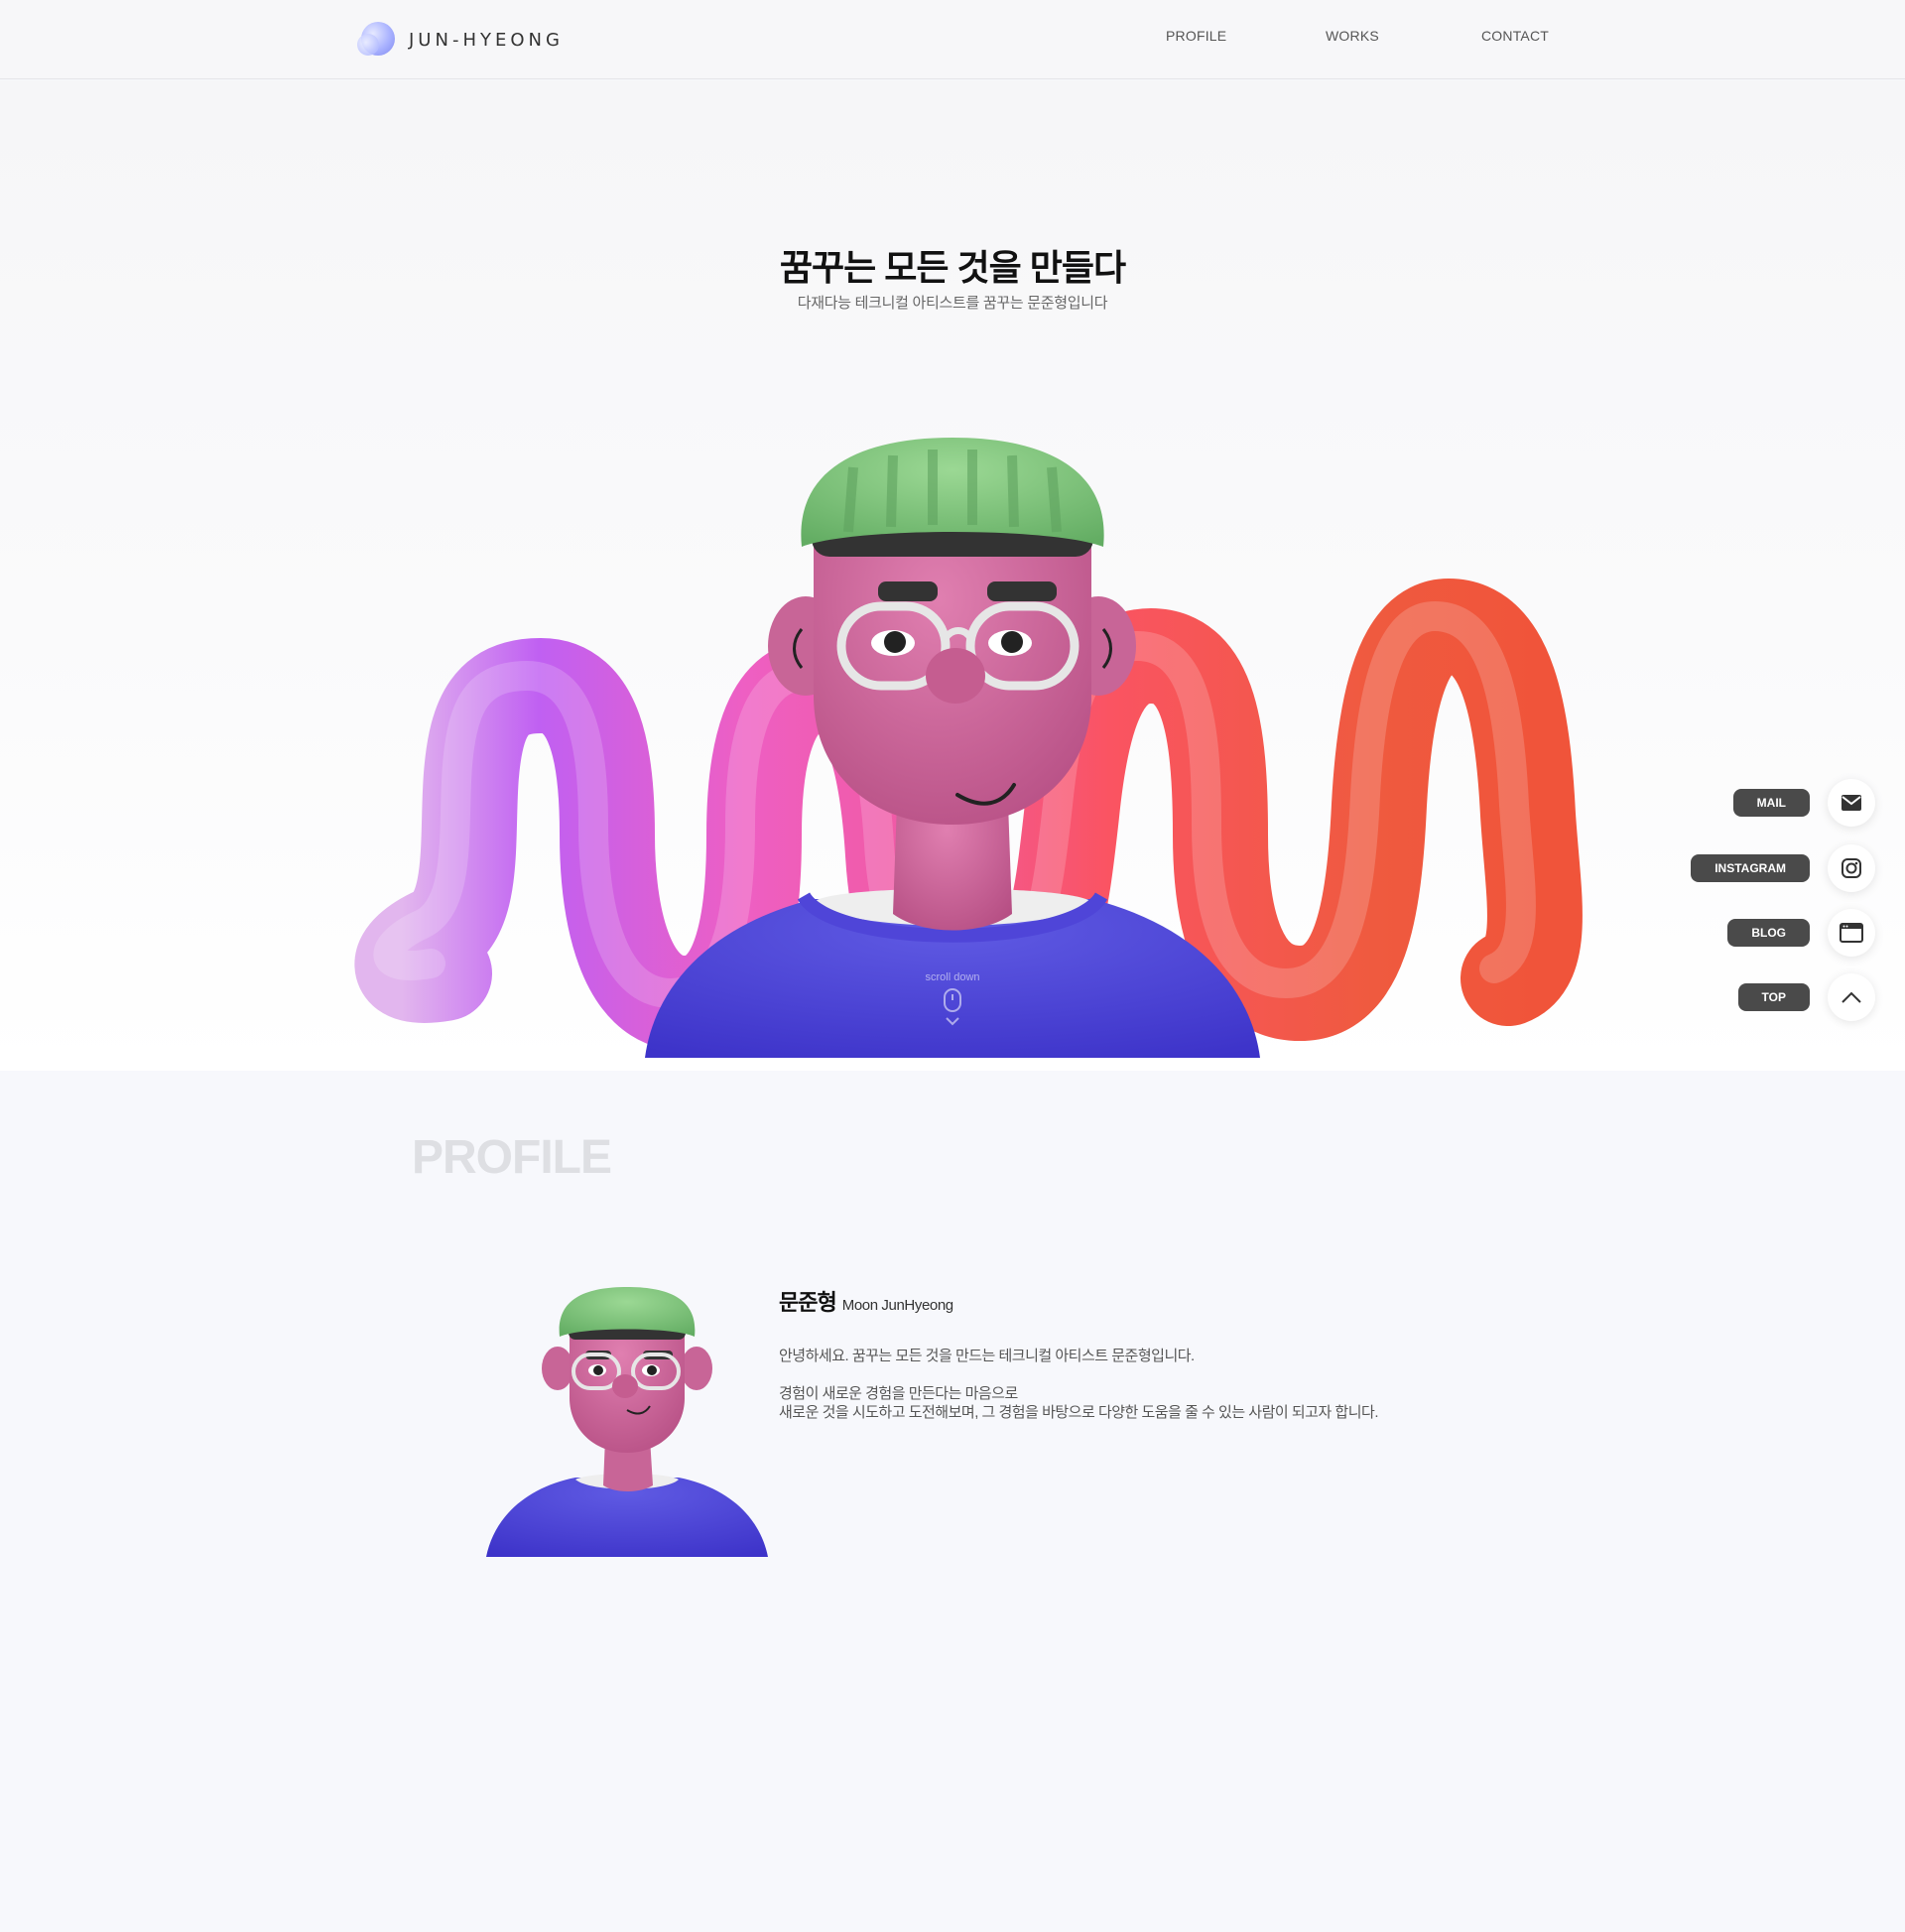  What do you see at coordinates (1768, 933) in the screenshot?
I see `side-label-blog: BLOG` at bounding box center [1768, 933].